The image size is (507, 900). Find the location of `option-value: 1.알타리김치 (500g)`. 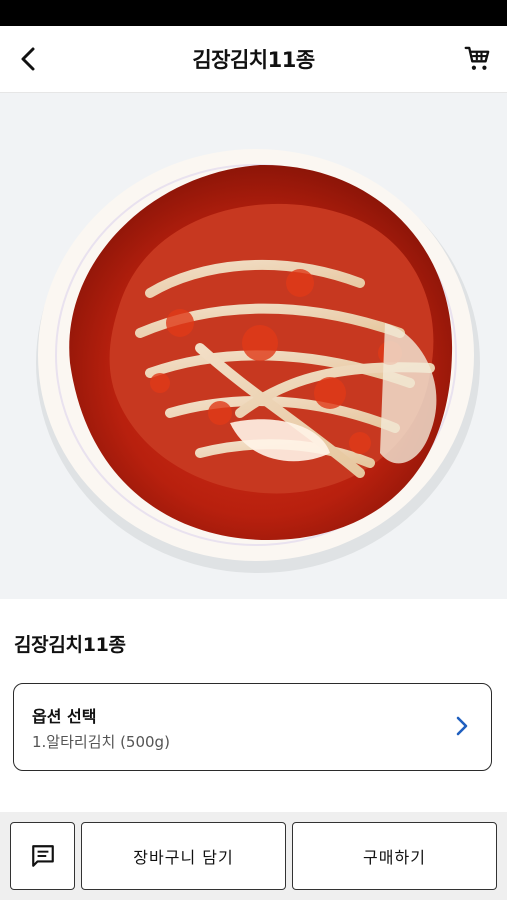

option-value: 1.알타리김치 (500g) is located at coordinates (101, 742).